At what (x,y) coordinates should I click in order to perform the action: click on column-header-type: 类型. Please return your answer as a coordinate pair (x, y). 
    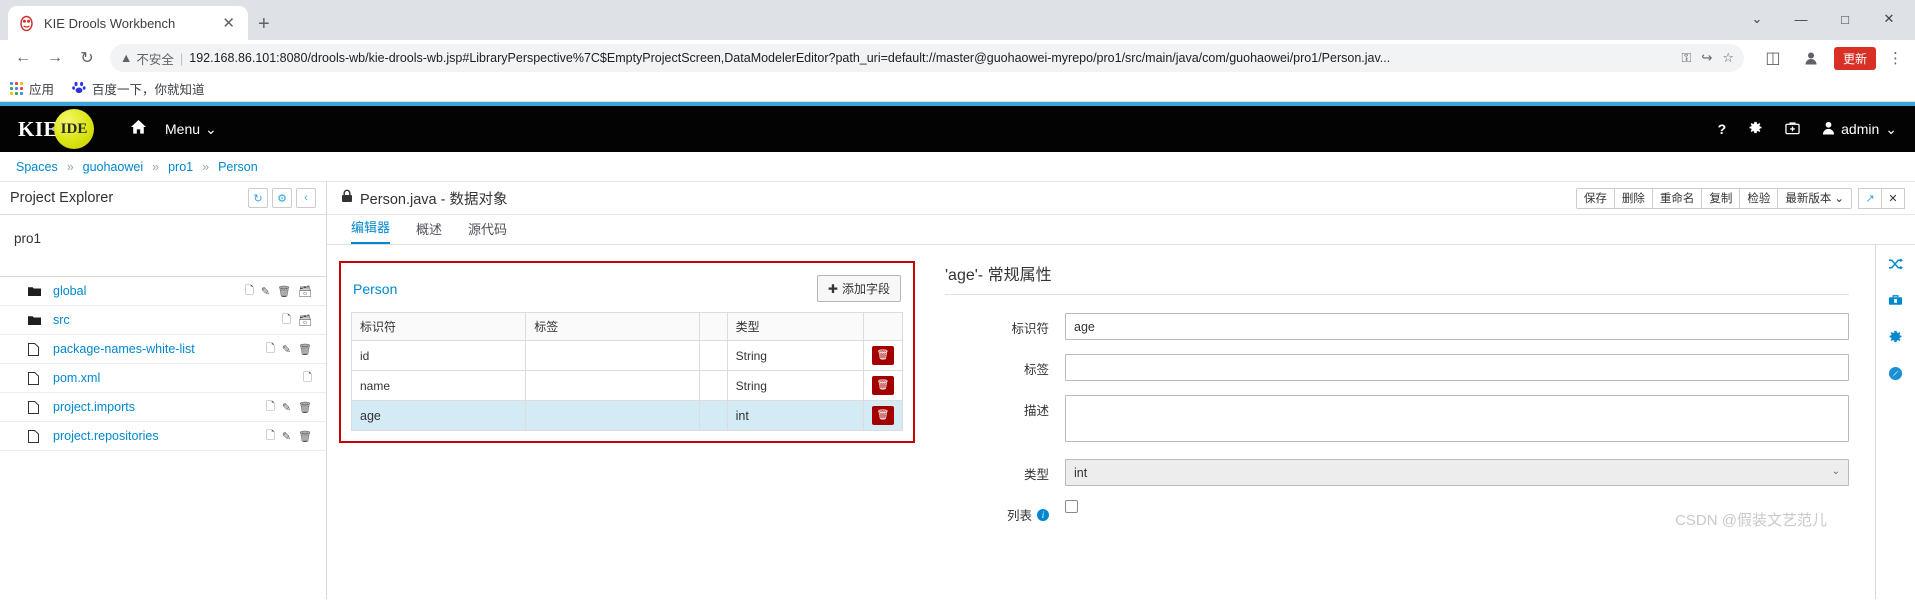
    Looking at the image, I should click on (795, 326).